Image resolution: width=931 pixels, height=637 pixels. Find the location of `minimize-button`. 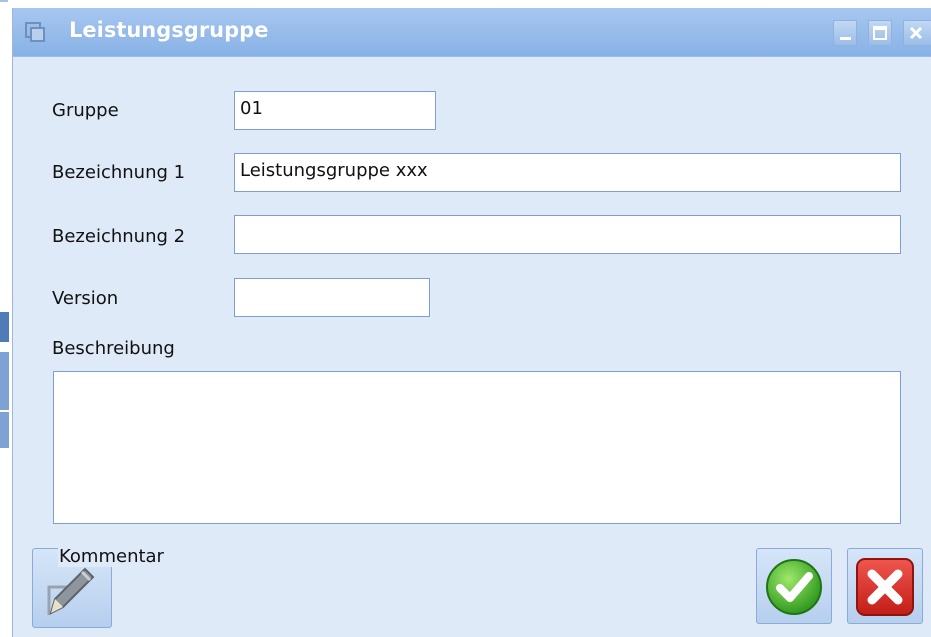

minimize-button is located at coordinates (845, 33).